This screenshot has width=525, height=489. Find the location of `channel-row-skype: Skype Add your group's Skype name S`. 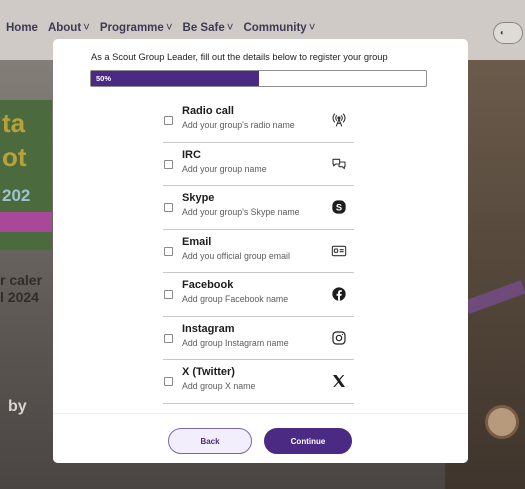

channel-row-skype: Skype Add your group's Skype name S is located at coordinates (258, 208).